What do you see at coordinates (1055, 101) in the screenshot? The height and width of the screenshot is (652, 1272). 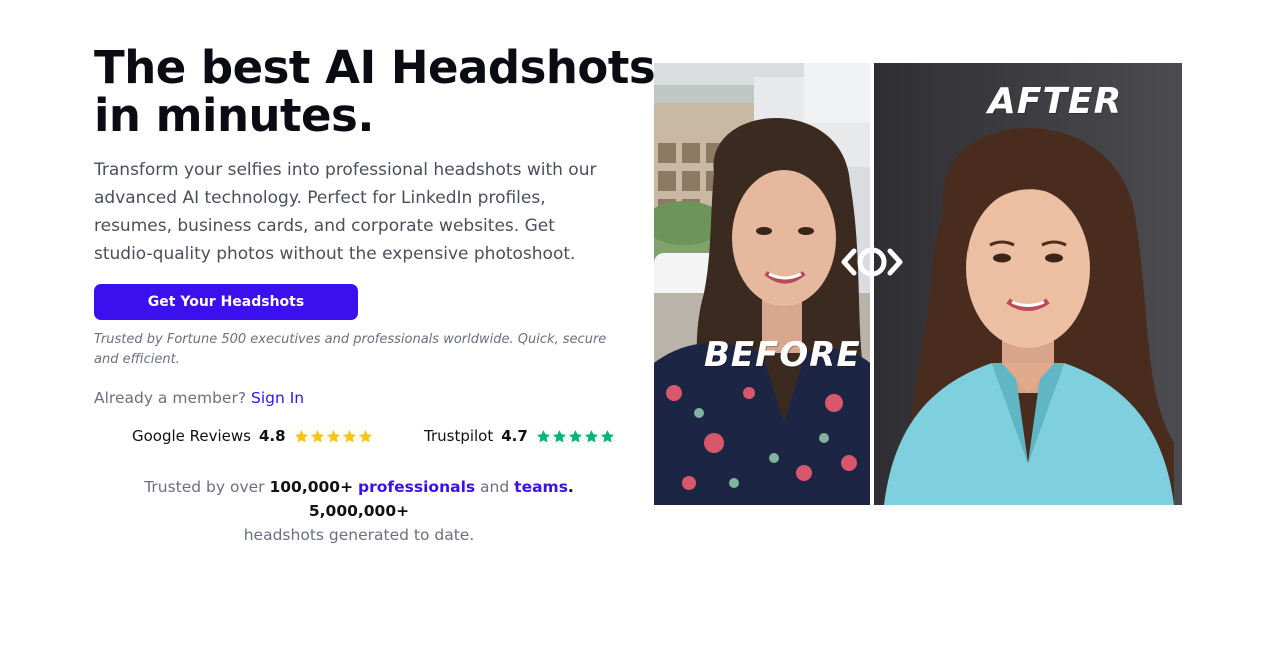 I see `after-label: AFTER` at bounding box center [1055, 101].